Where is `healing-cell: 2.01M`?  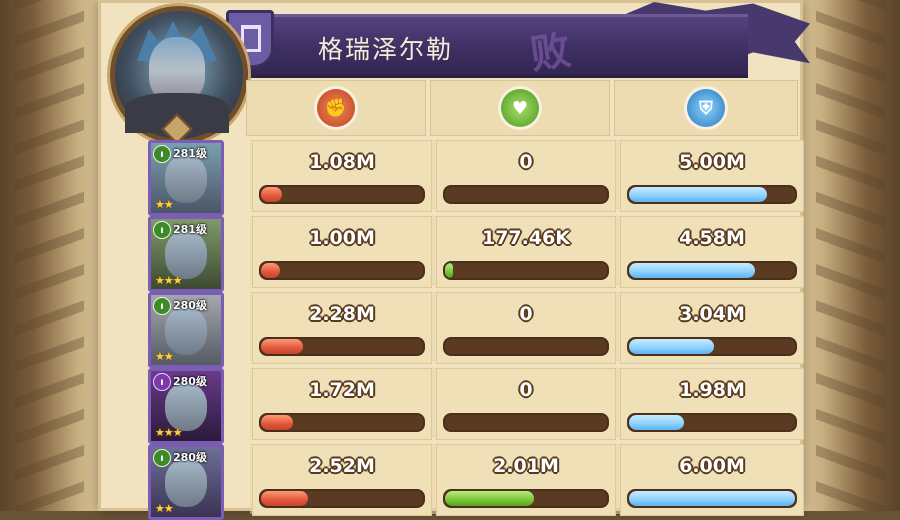
healing-cell: 2.01M is located at coordinates (526, 480).